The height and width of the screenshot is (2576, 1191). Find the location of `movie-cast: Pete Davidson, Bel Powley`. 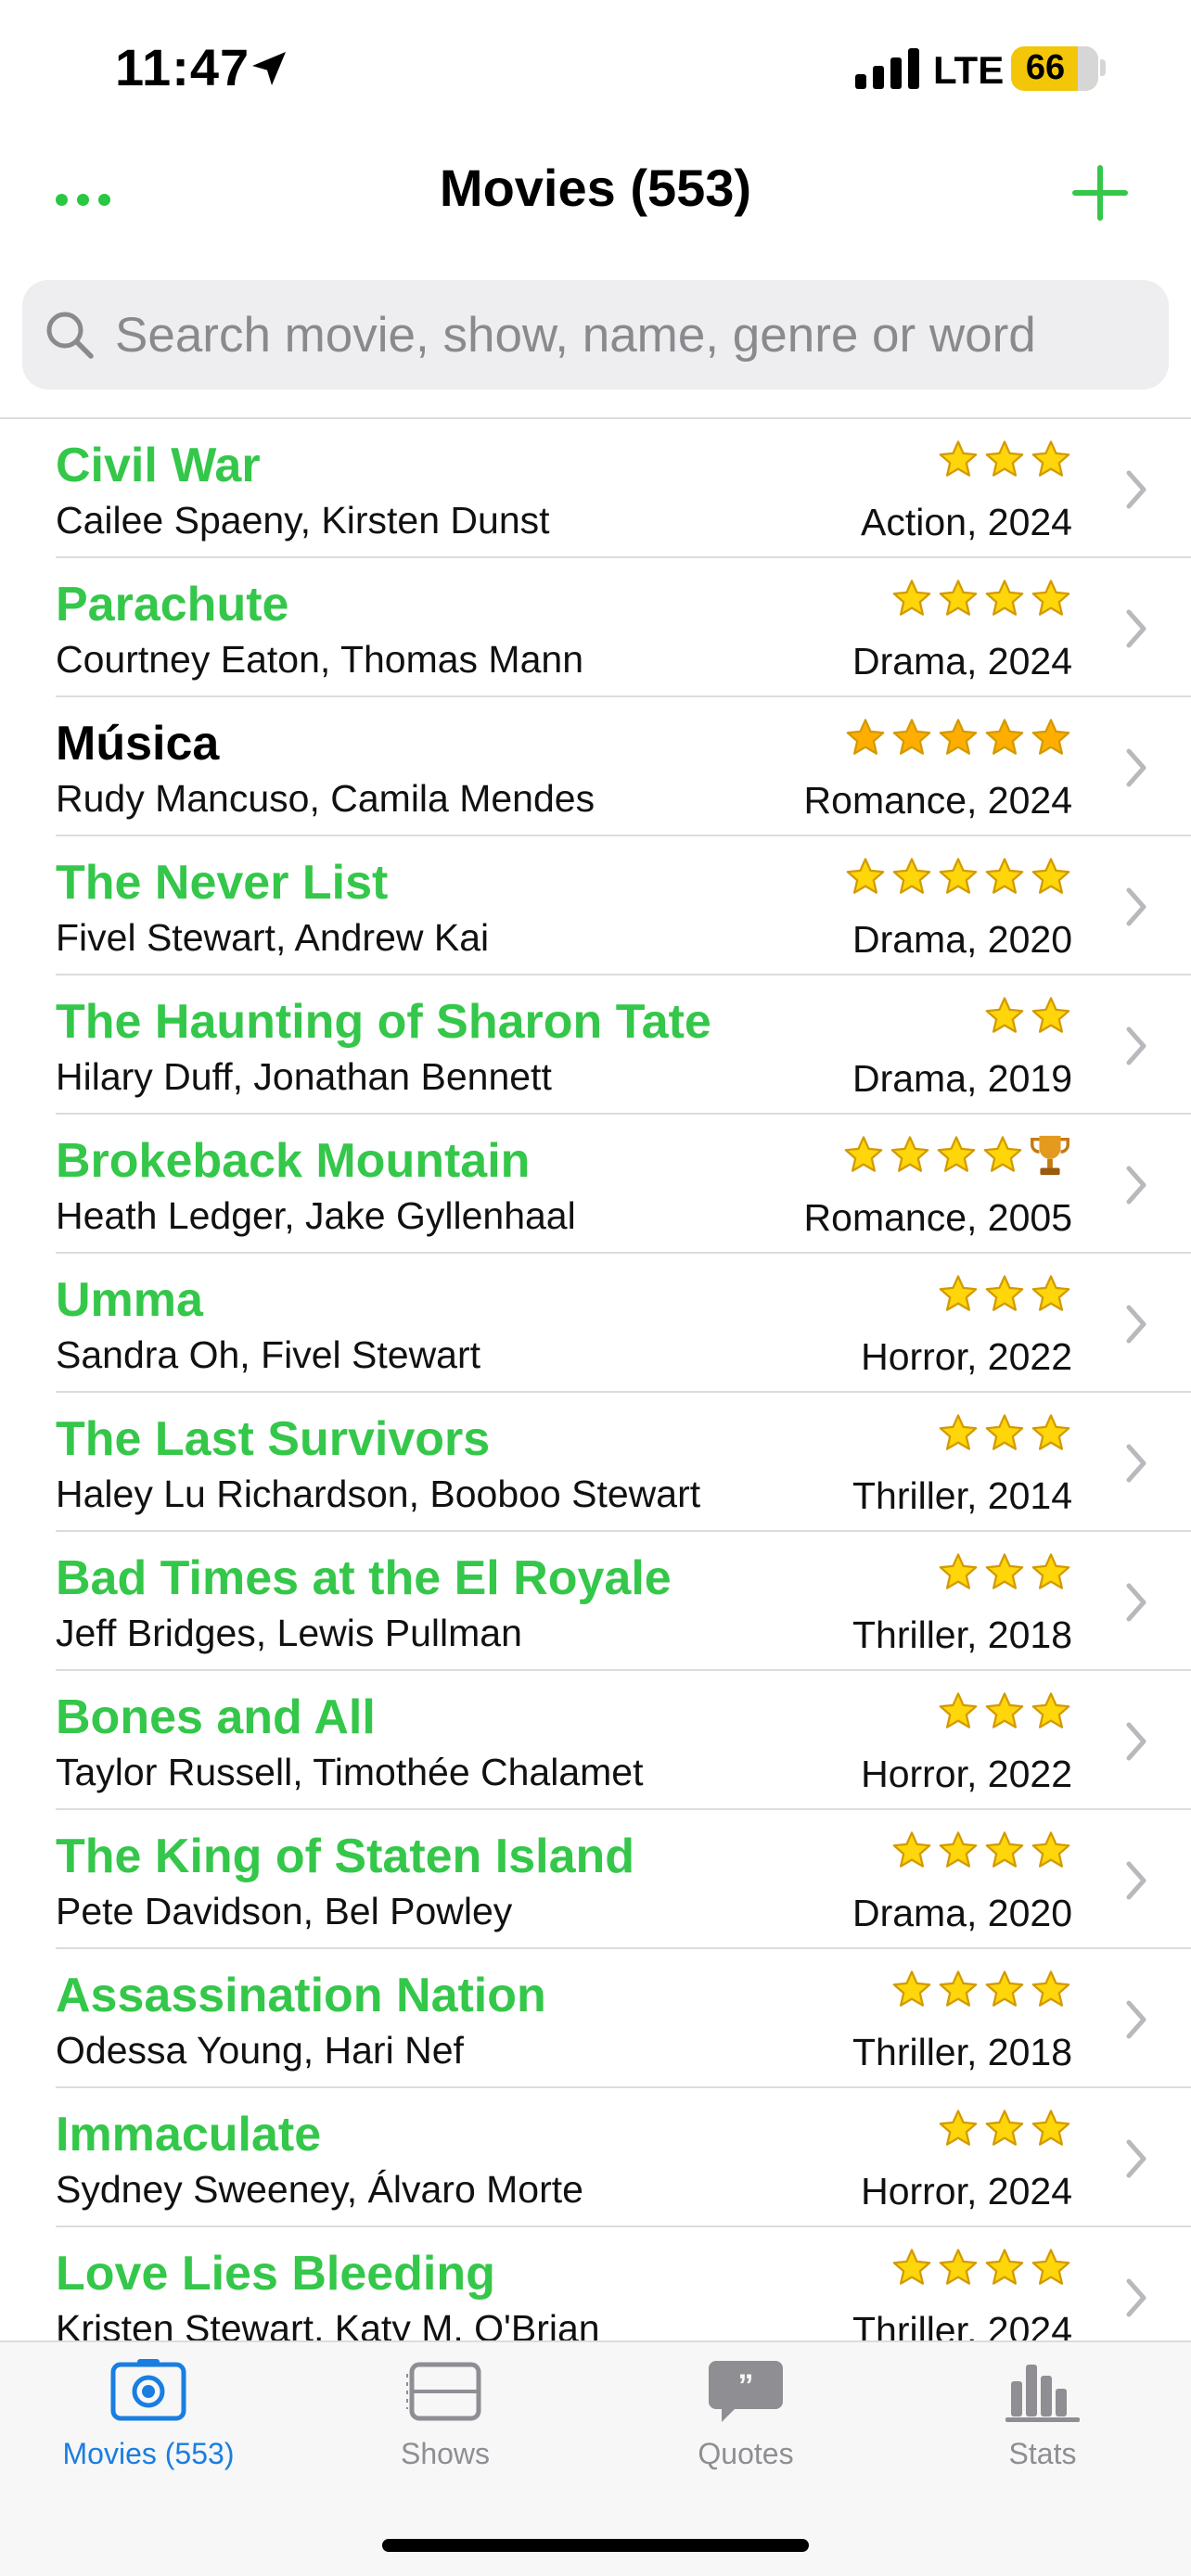

movie-cast: Pete Davidson, Bel Powley is located at coordinates (284, 1911).